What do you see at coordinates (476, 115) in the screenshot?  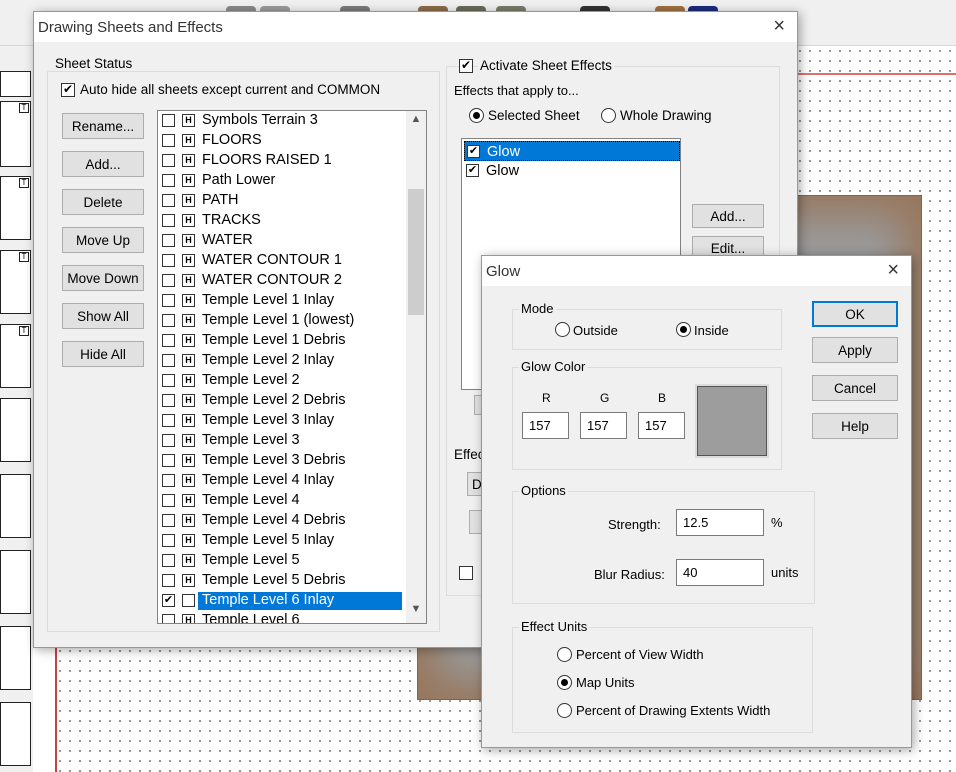 I see `radio-selected-sheet` at bounding box center [476, 115].